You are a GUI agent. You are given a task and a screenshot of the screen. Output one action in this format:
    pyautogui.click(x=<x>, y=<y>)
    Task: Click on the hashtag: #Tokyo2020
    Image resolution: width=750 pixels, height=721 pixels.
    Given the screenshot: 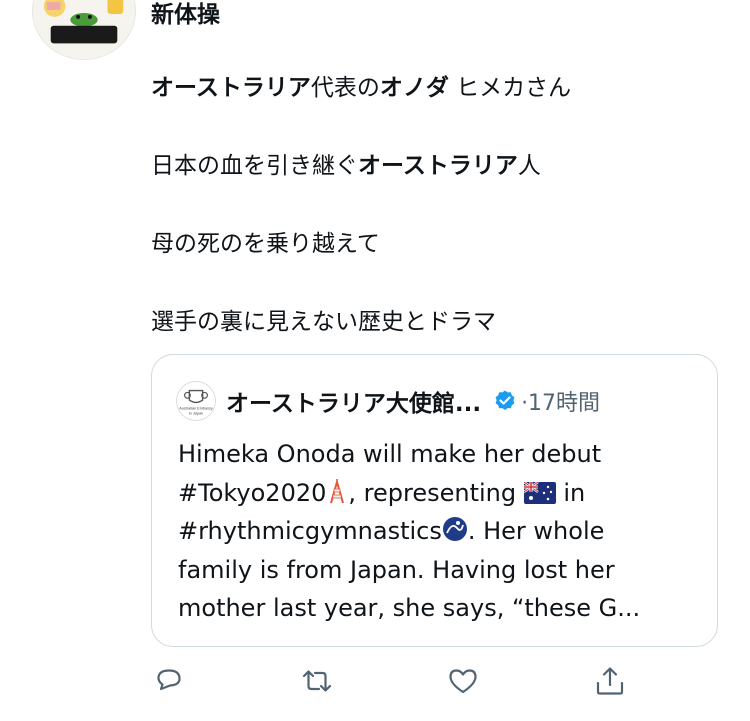 What is the action you would take?
    pyautogui.click(x=252, y=493)
    